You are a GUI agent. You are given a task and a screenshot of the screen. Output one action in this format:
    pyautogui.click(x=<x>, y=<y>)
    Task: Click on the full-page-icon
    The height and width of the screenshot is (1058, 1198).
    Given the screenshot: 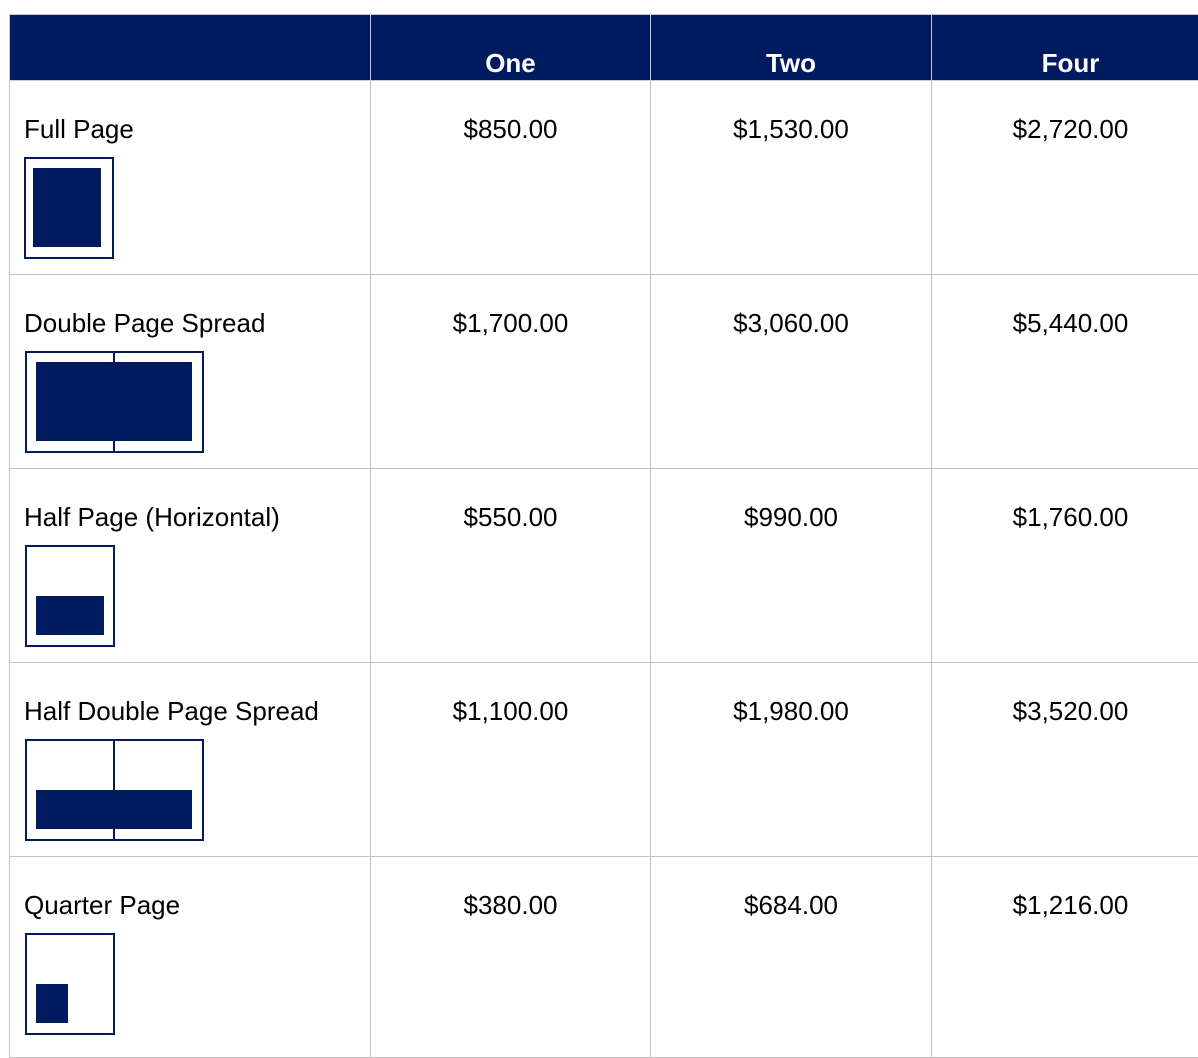 What is the action you would take?
    pyautogui.click(x=70, y=209)
    